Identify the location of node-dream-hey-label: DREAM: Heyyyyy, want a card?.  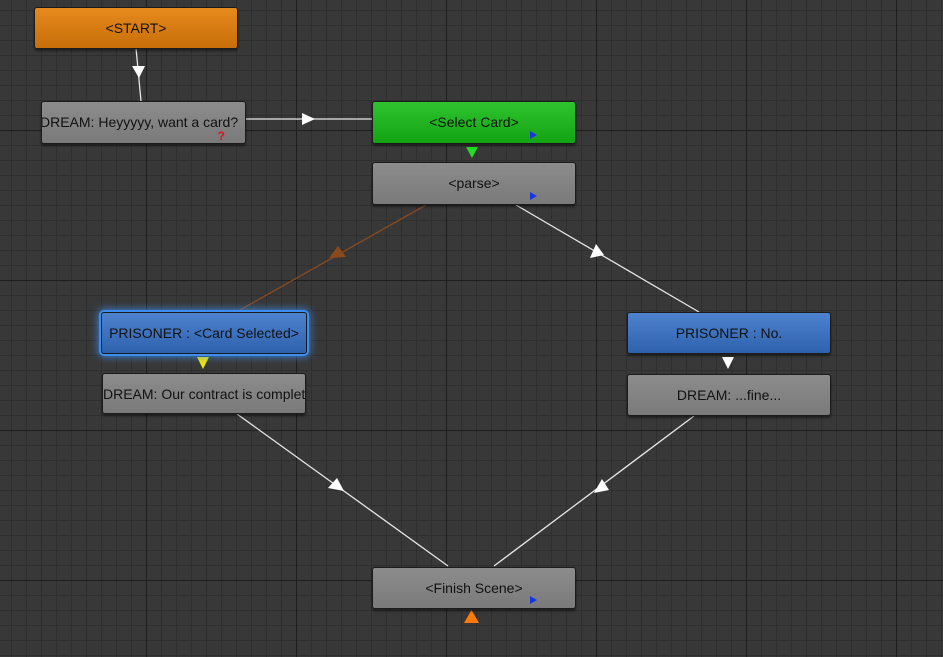
(140, 122).